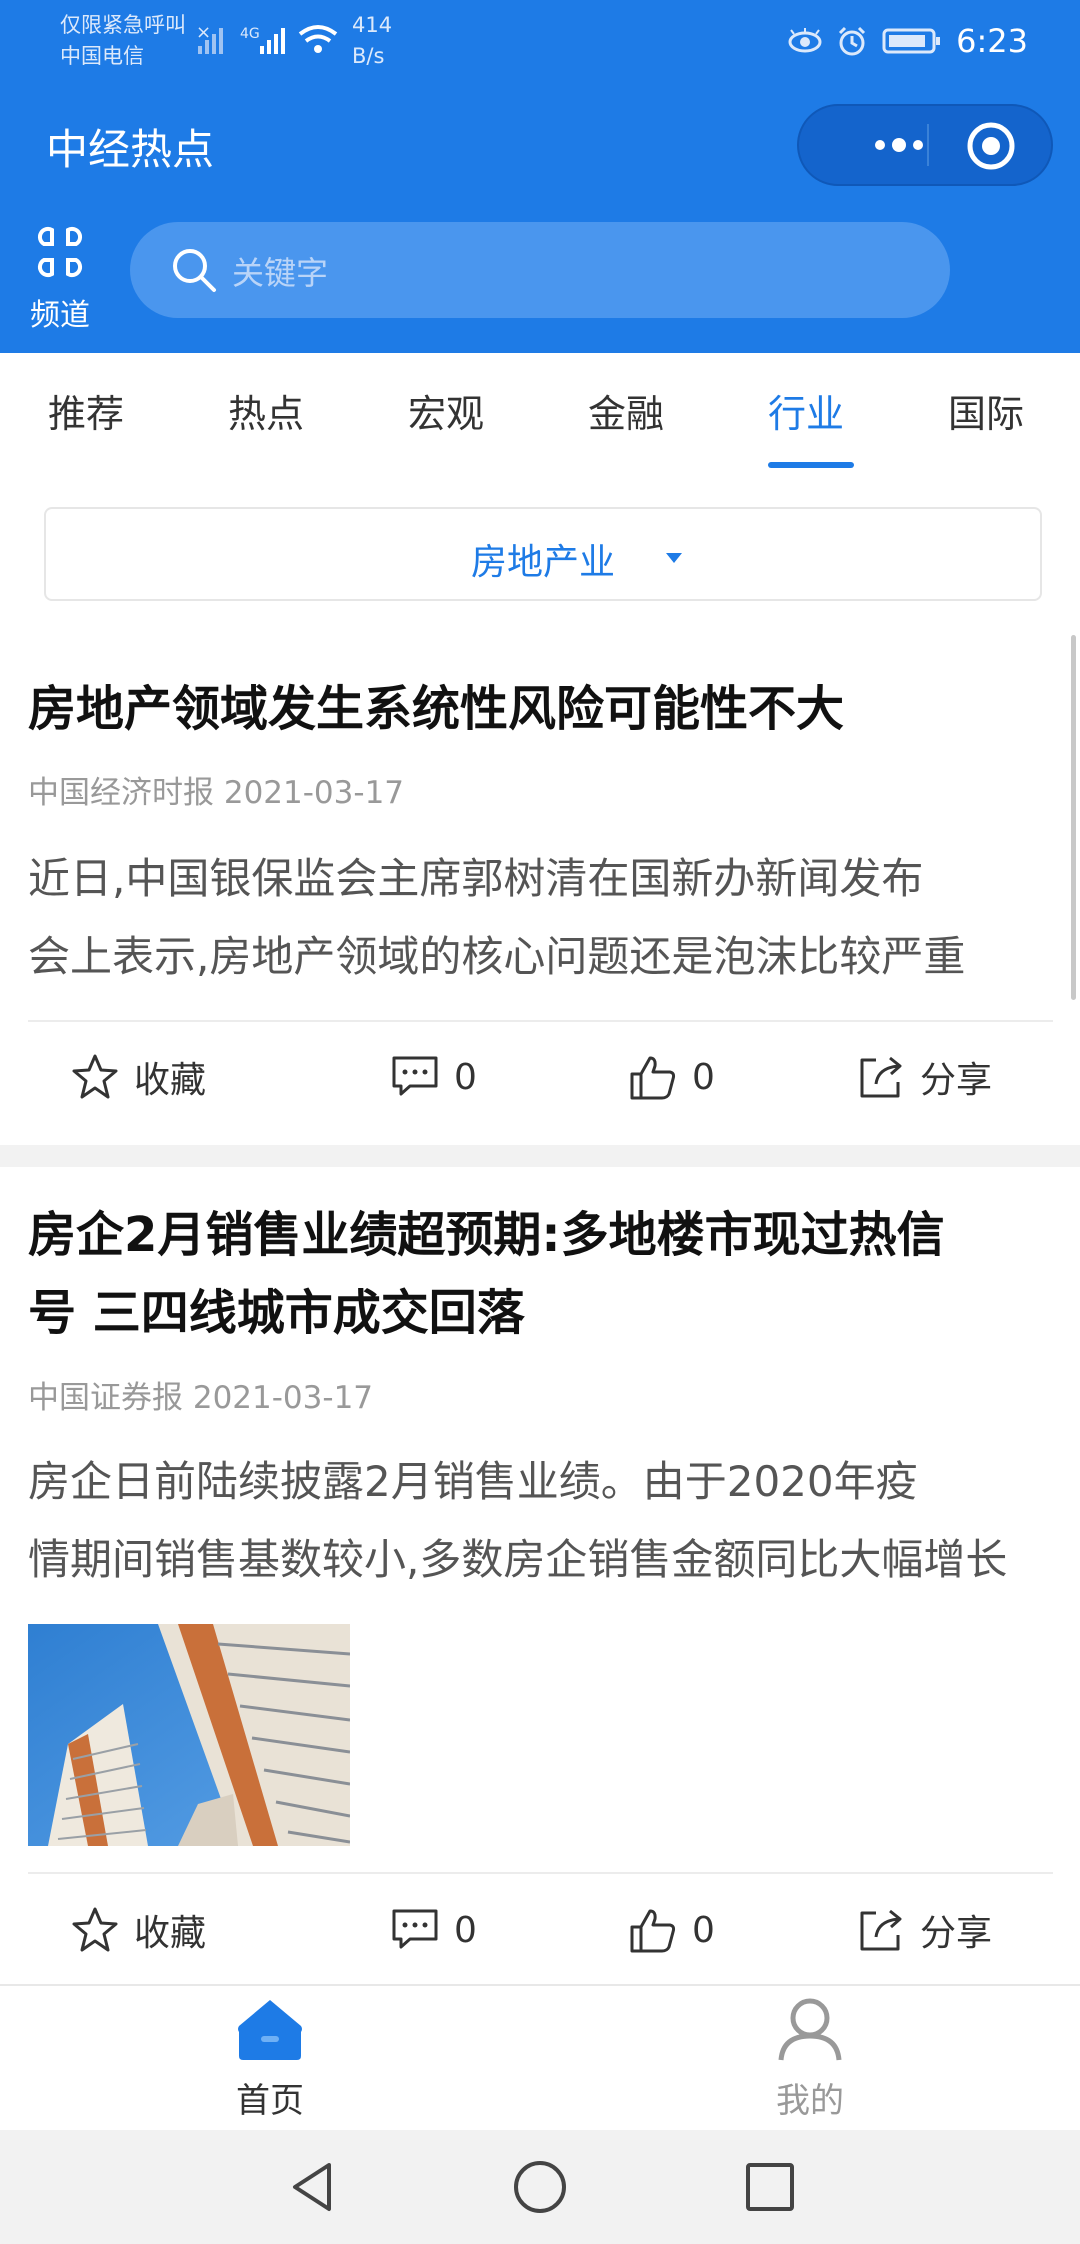  I want to click on tab-finance: 金融, so click(626, 410).